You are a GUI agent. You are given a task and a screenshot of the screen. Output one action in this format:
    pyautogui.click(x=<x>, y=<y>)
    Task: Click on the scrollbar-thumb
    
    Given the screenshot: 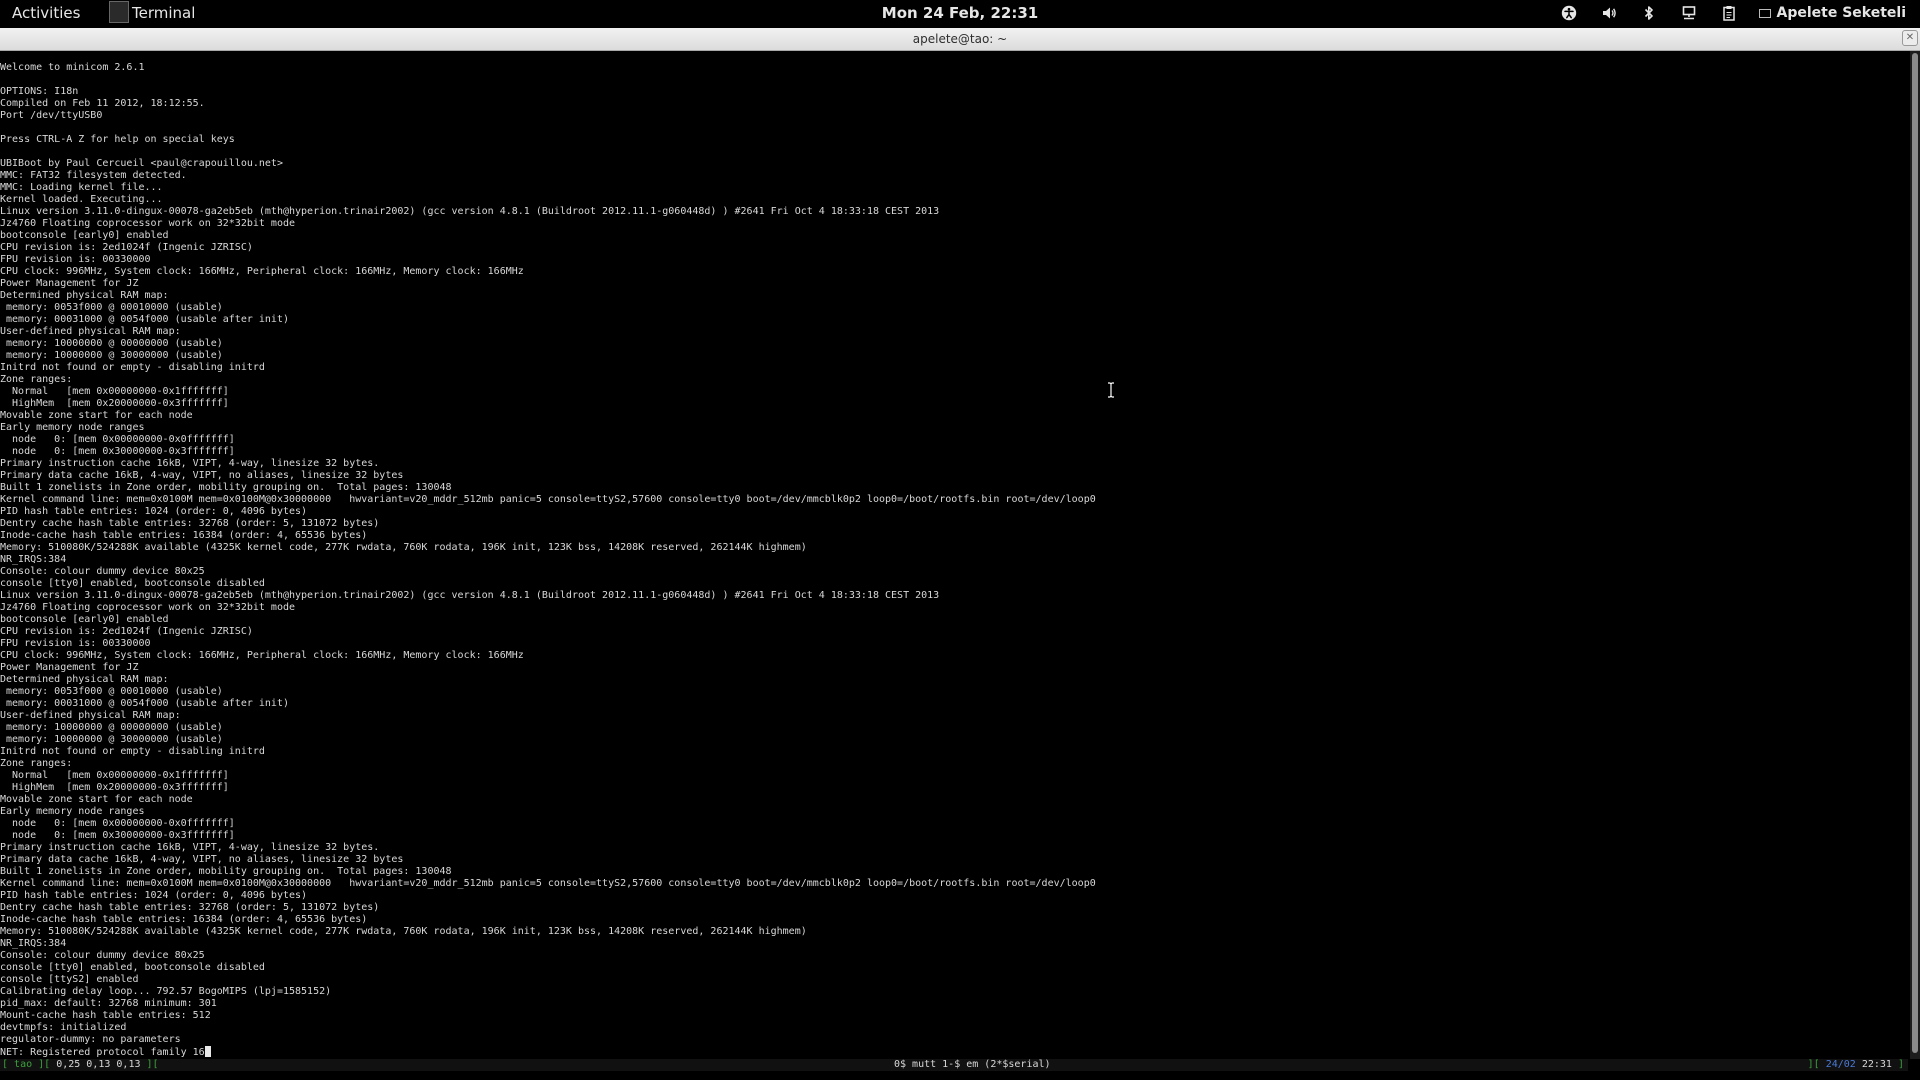 What is the action you would take?
    pyautogui.click(x=1915, y=553)
    